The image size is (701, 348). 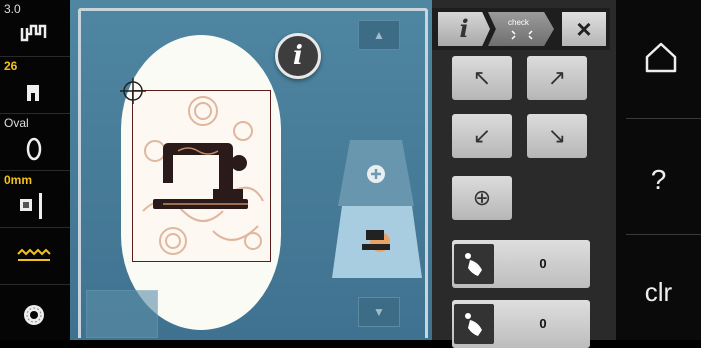 I want to click on hoop-setting-row-2: 0, so click(x=521, y=324).